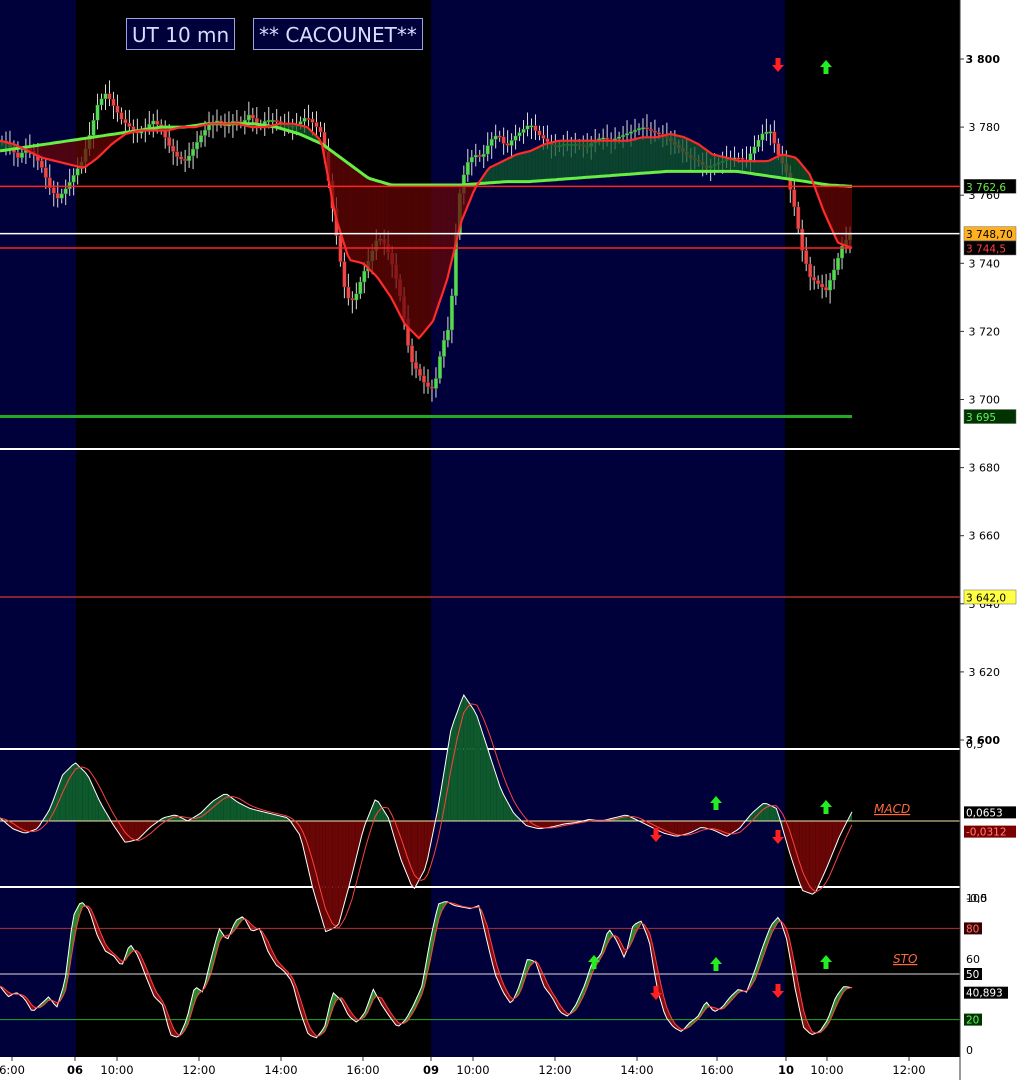  I want to click on sto-value-tag-label: 40,893, so click(984, 994).